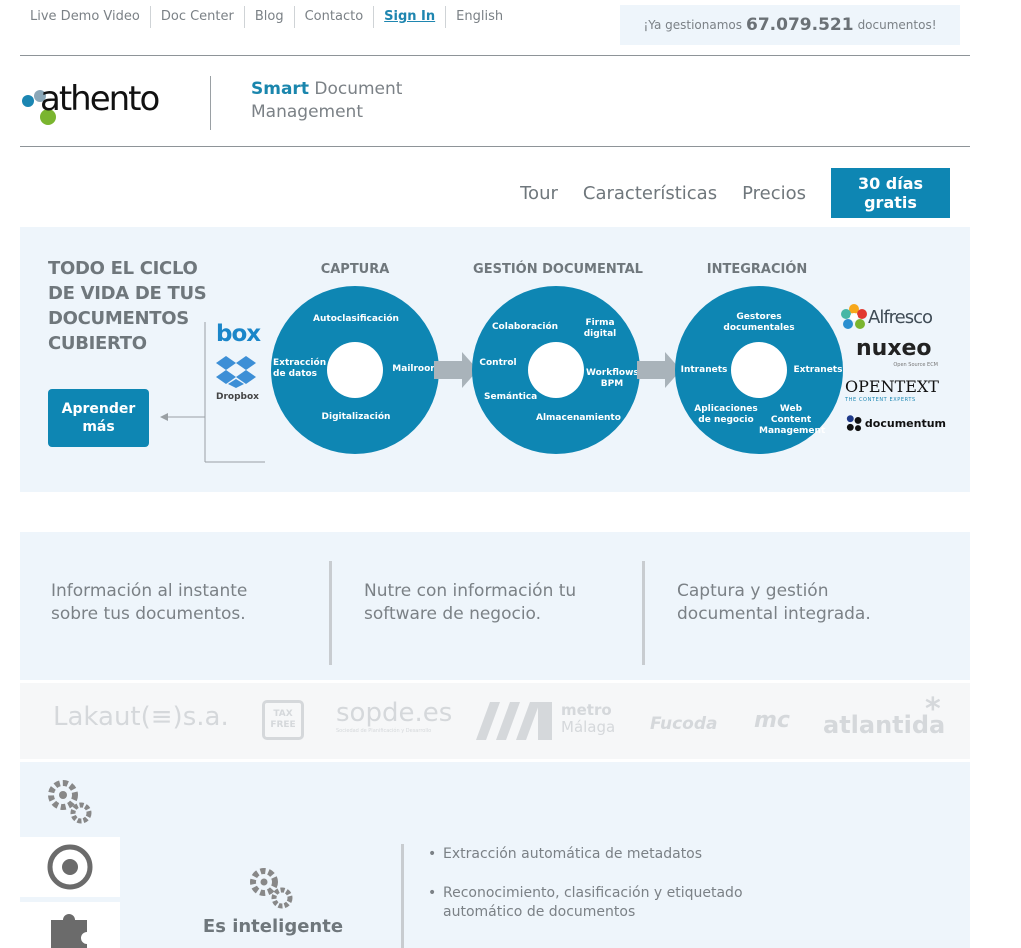 The width and height of the screenshot is (1021, 948). I want to click on feature-line: Nutre con información tu, so click(470, 591).